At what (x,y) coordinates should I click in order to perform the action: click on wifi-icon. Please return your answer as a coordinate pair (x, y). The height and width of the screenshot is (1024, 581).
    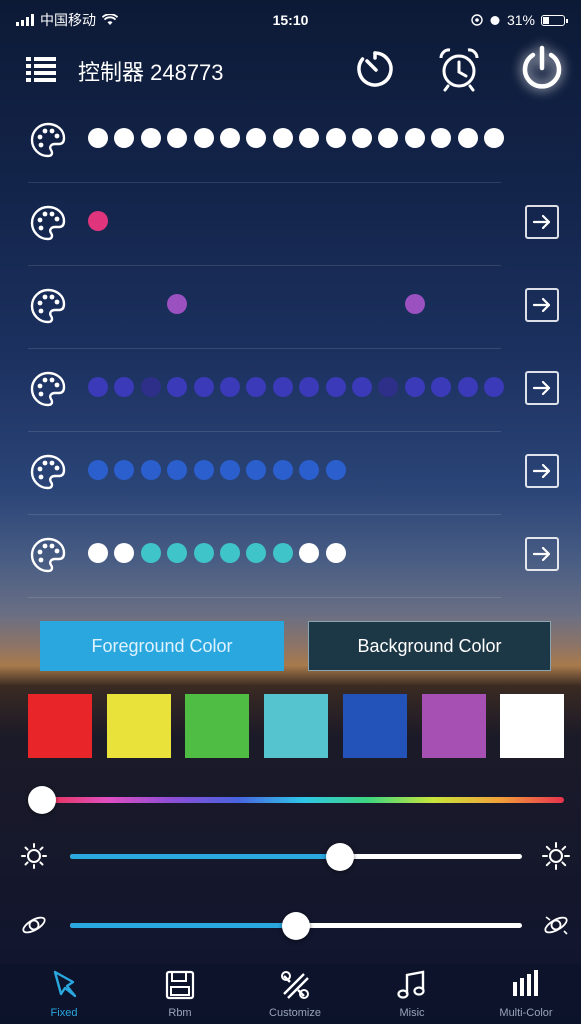
    Looking at the image, I should click on (110, 19).